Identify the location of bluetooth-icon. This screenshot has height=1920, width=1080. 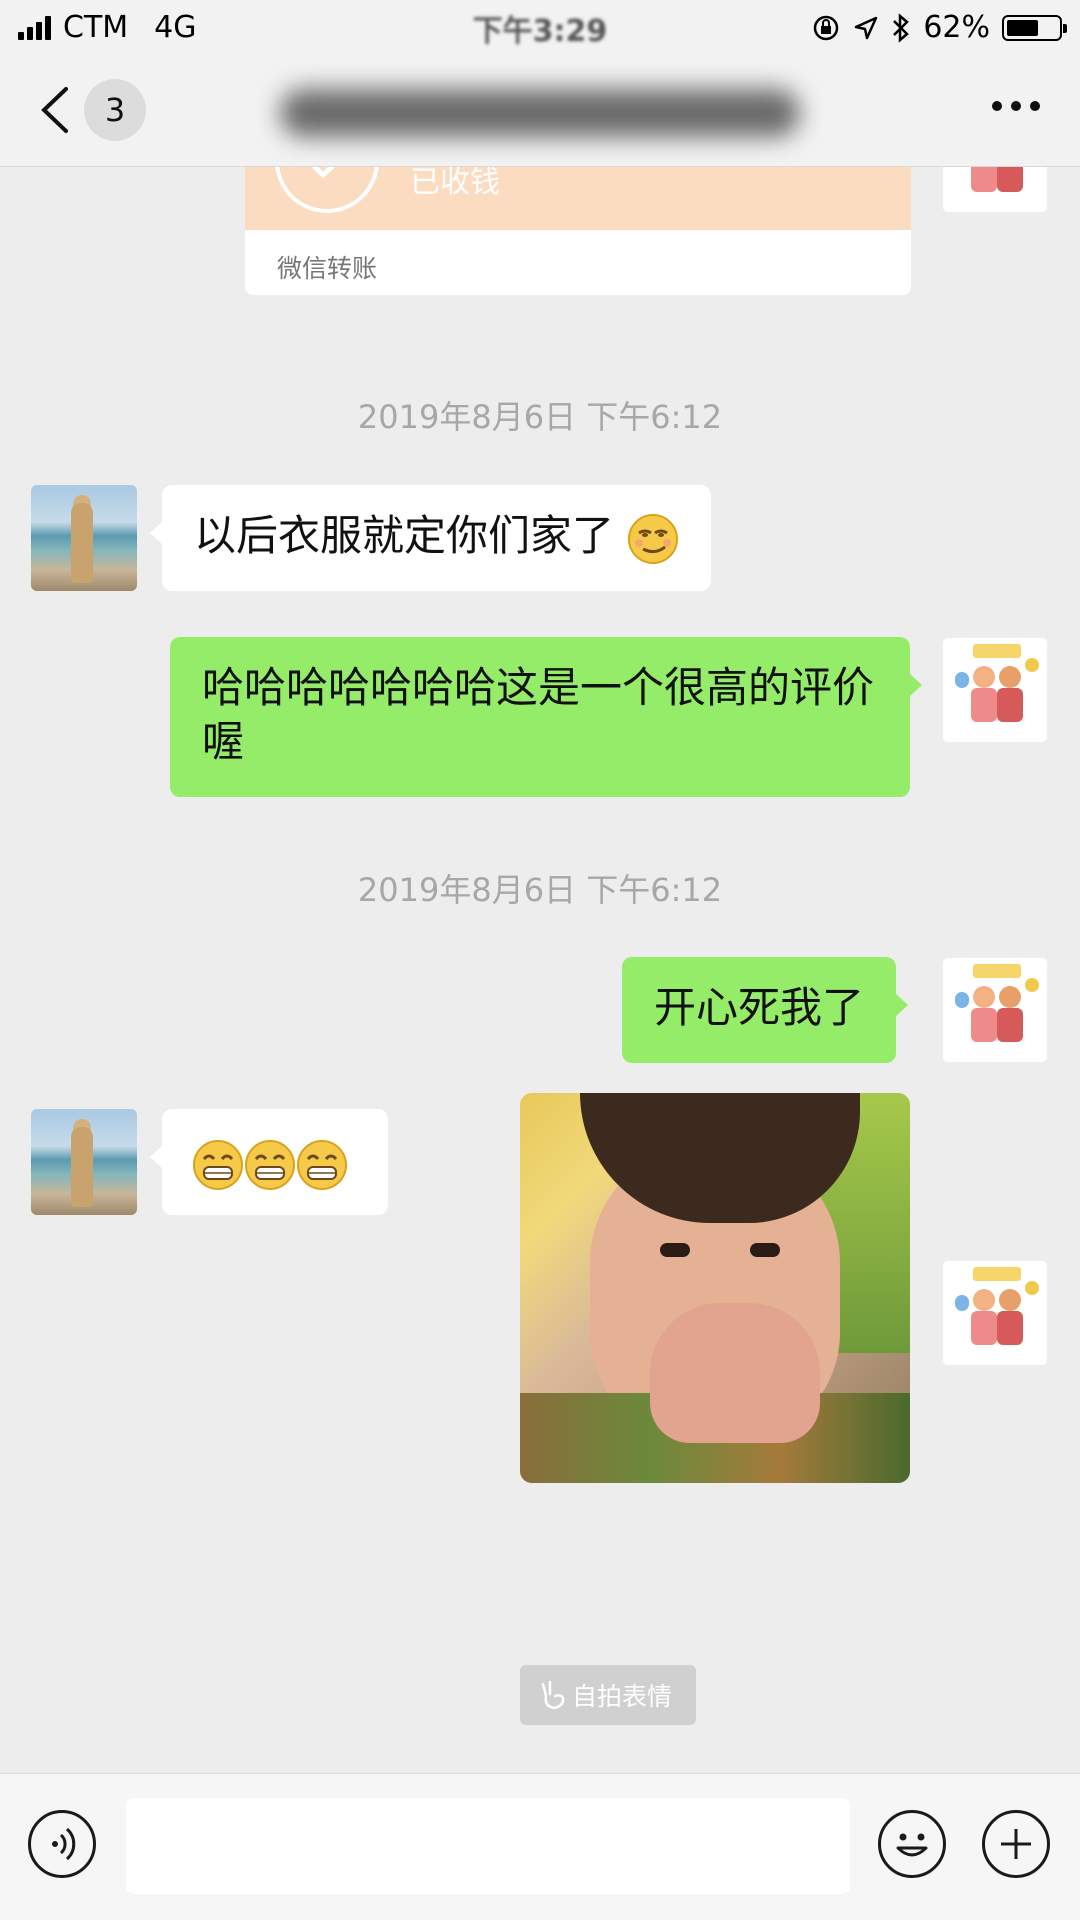
(901, 27).